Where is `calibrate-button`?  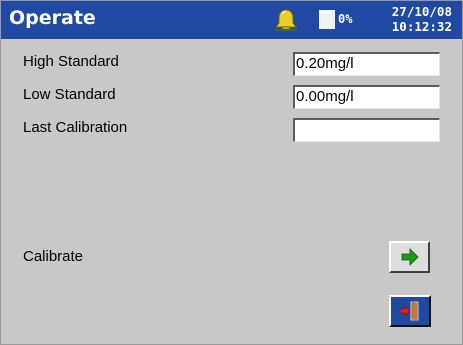 calibrate-button is located at coordinates (409, 257).